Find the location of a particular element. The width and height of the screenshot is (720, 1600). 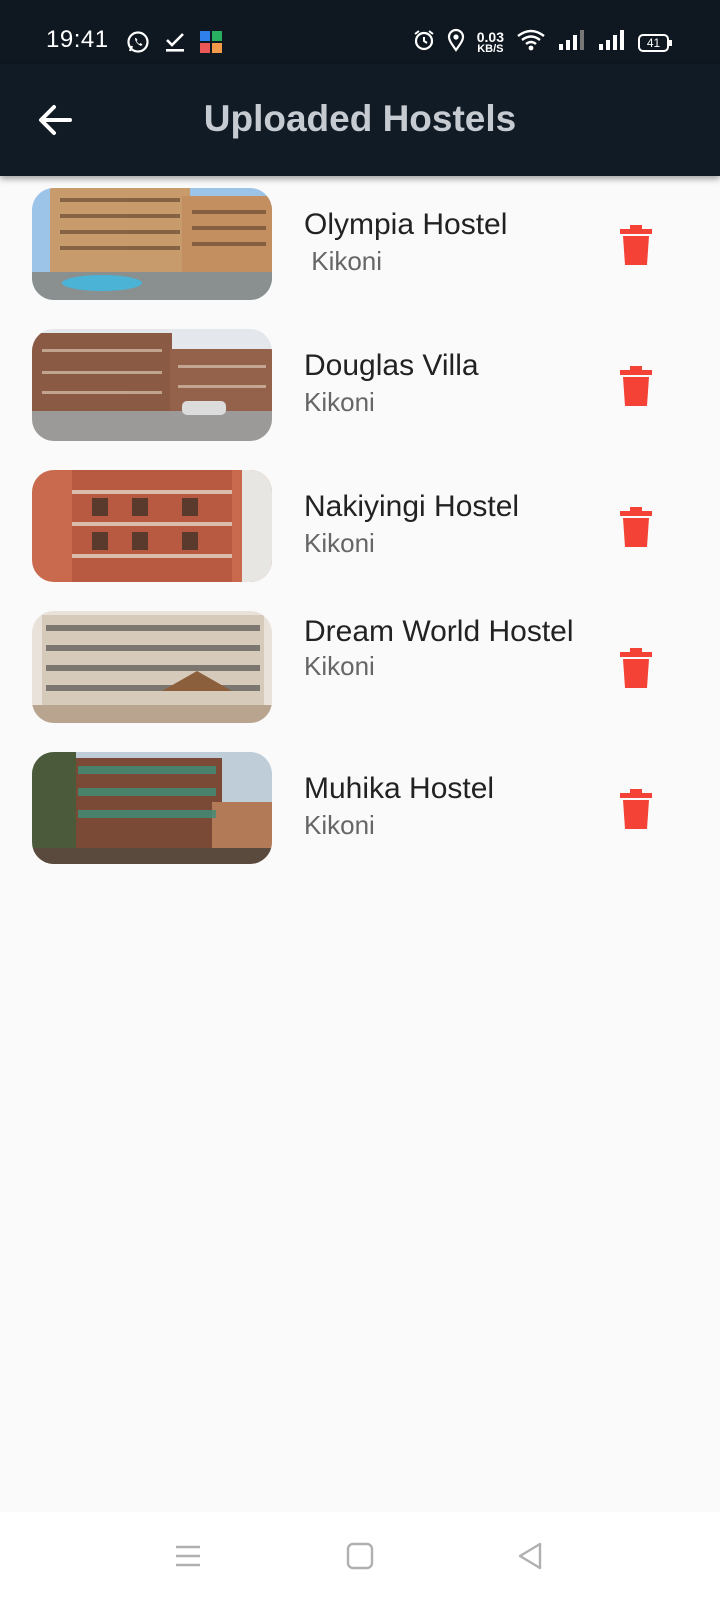

system-nav-bar is located at coordinates (360, 1556).